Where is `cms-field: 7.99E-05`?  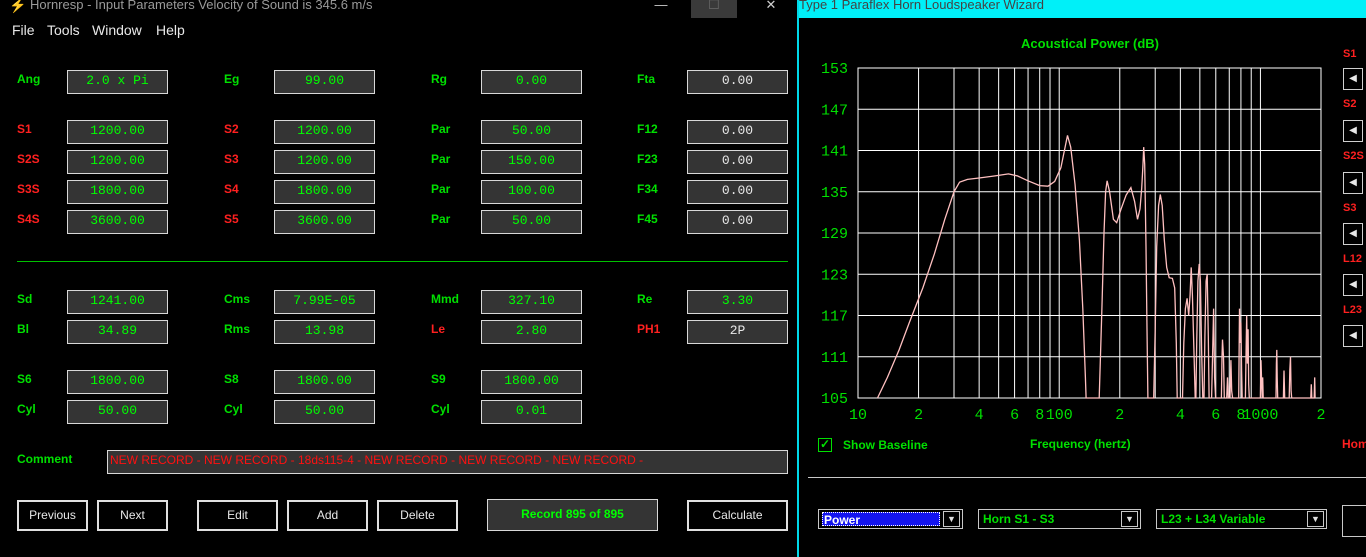 cms-field: 7.99E-05 is located at coordinates (324, 302).